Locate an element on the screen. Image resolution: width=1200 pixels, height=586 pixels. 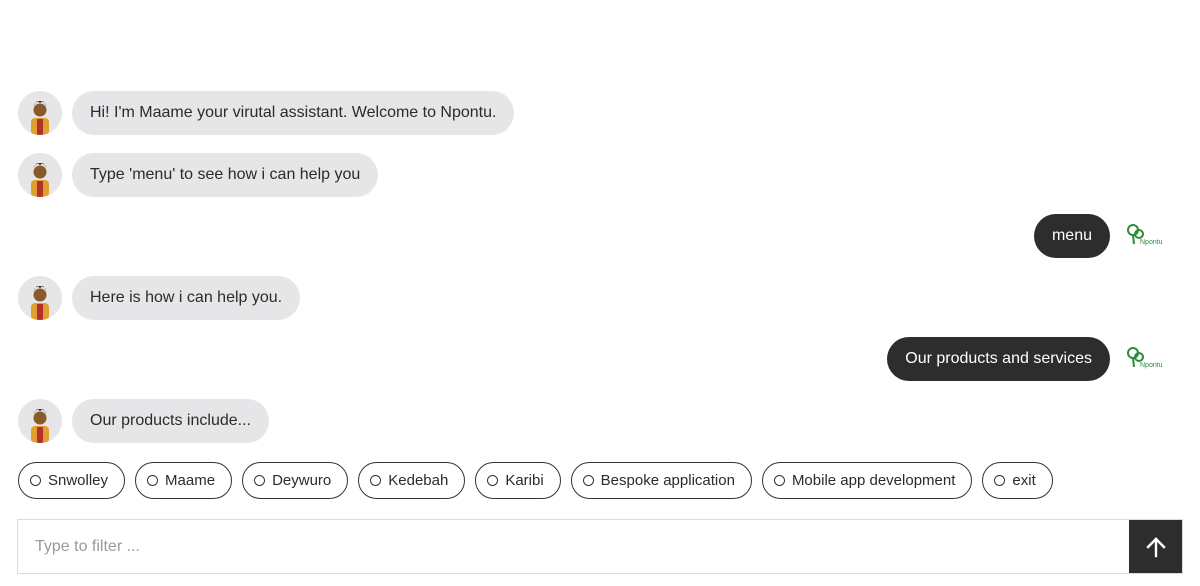
option-bespoke-application: Bespoke application is located at coordinates (661, 480).